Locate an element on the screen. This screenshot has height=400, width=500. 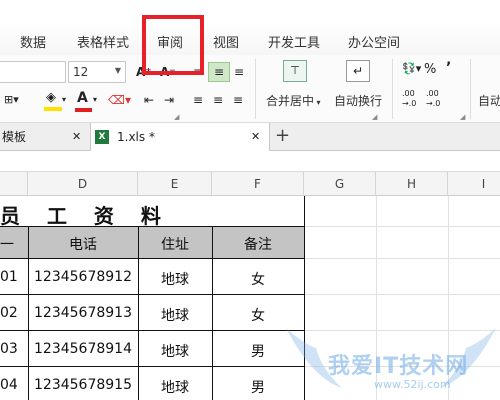
column-header-f: F is located at coordinates (258, 184).